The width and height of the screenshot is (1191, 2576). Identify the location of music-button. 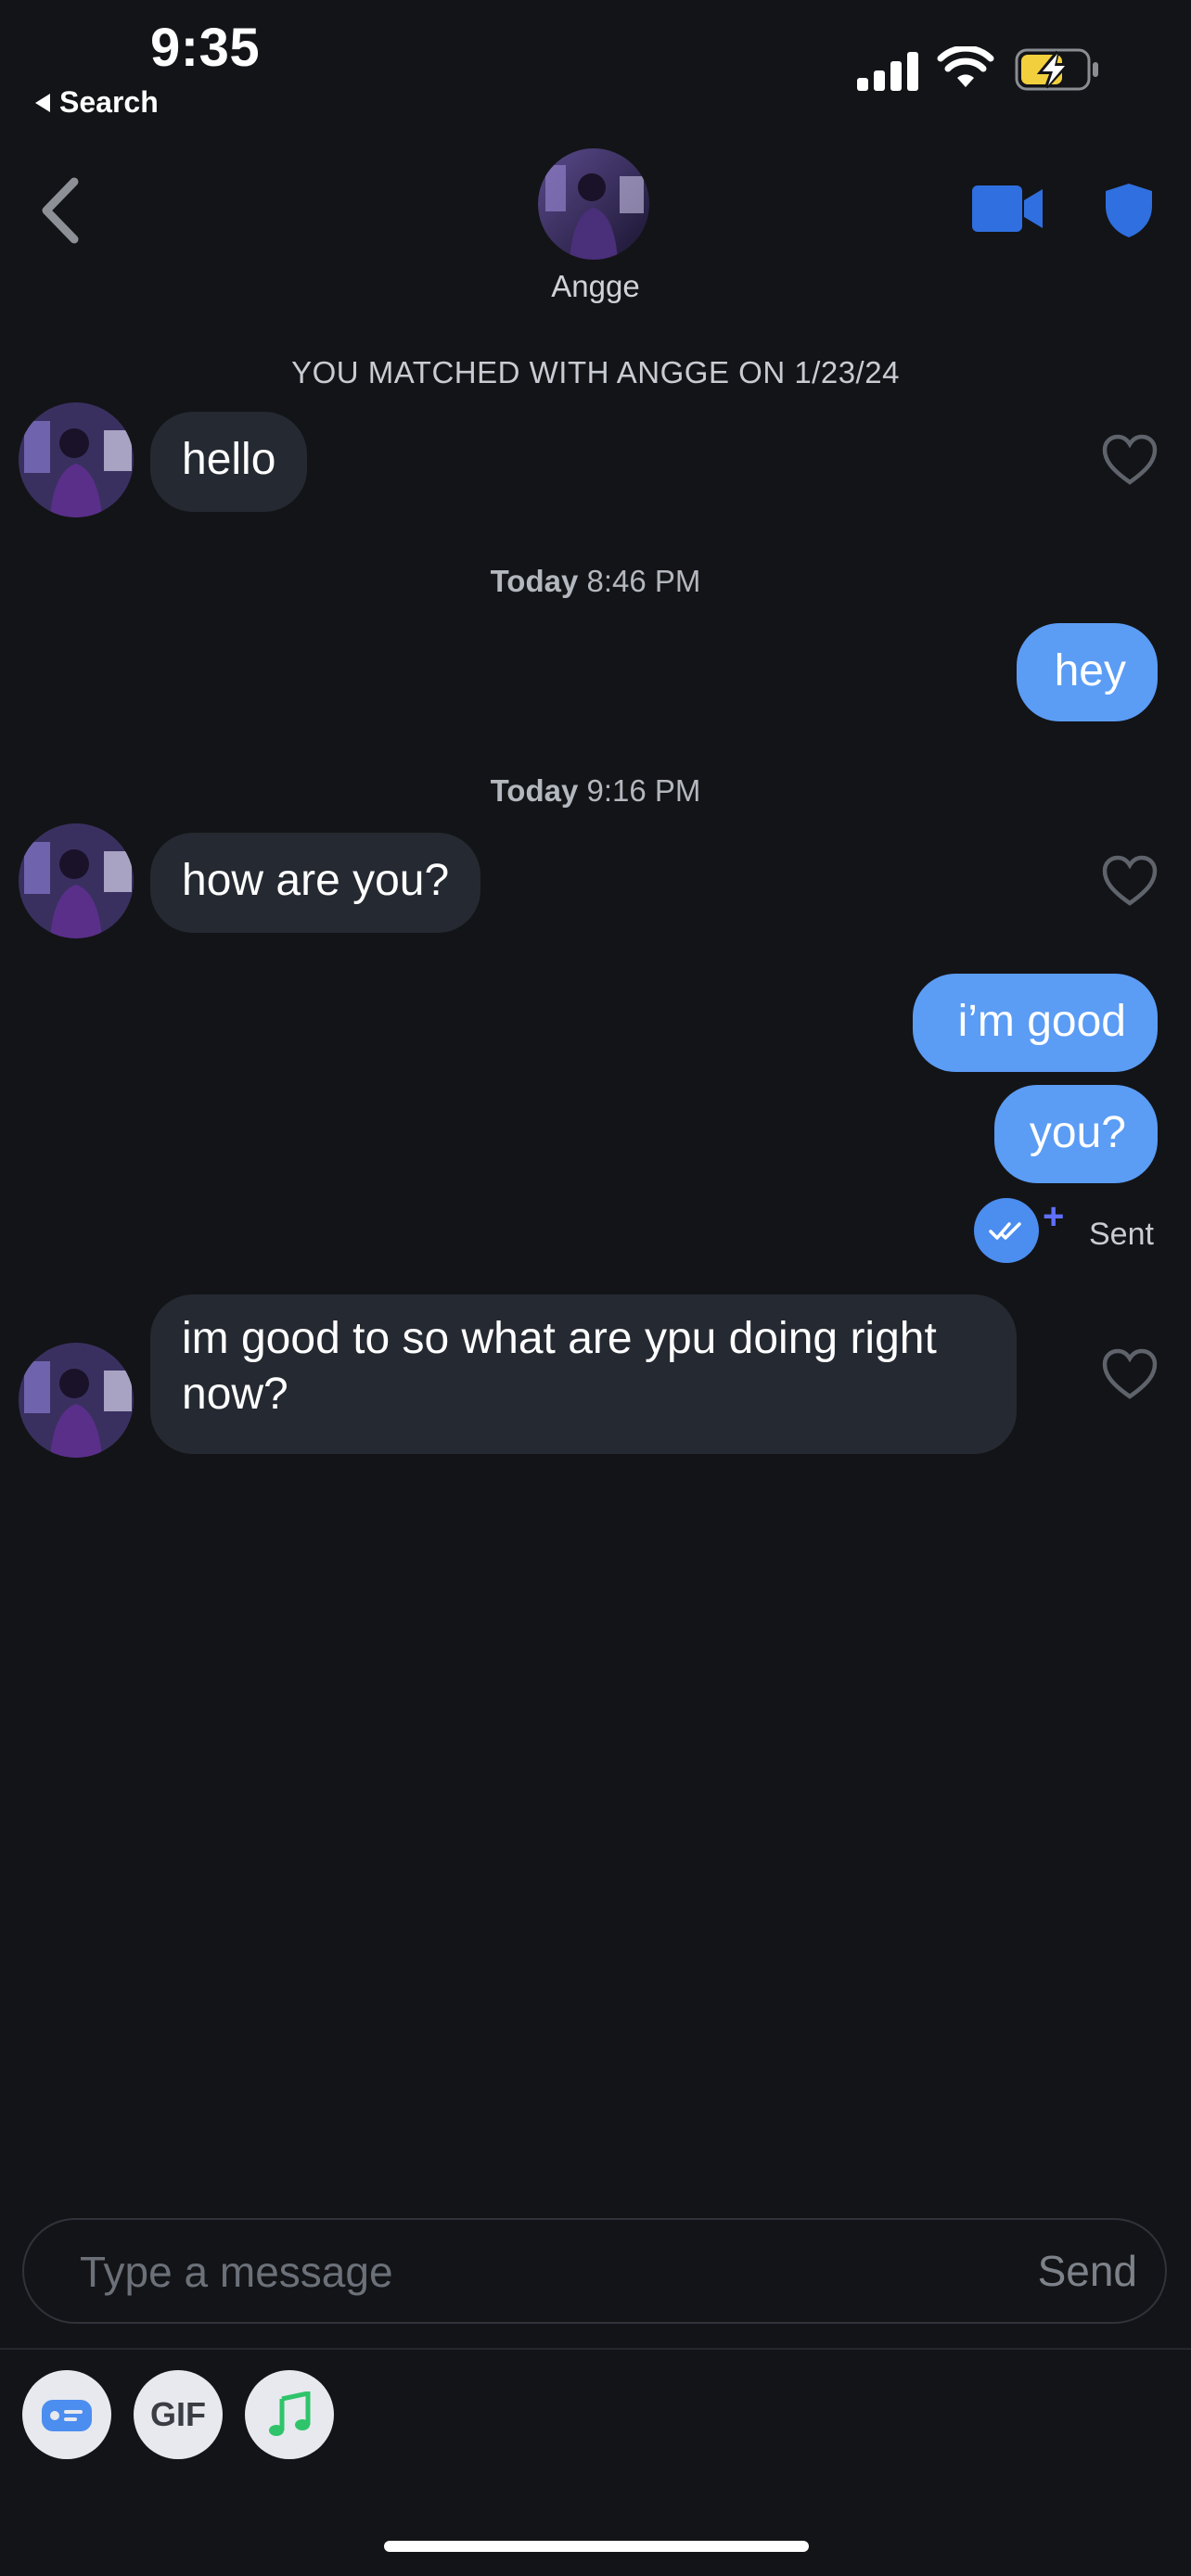
(289, 2414).